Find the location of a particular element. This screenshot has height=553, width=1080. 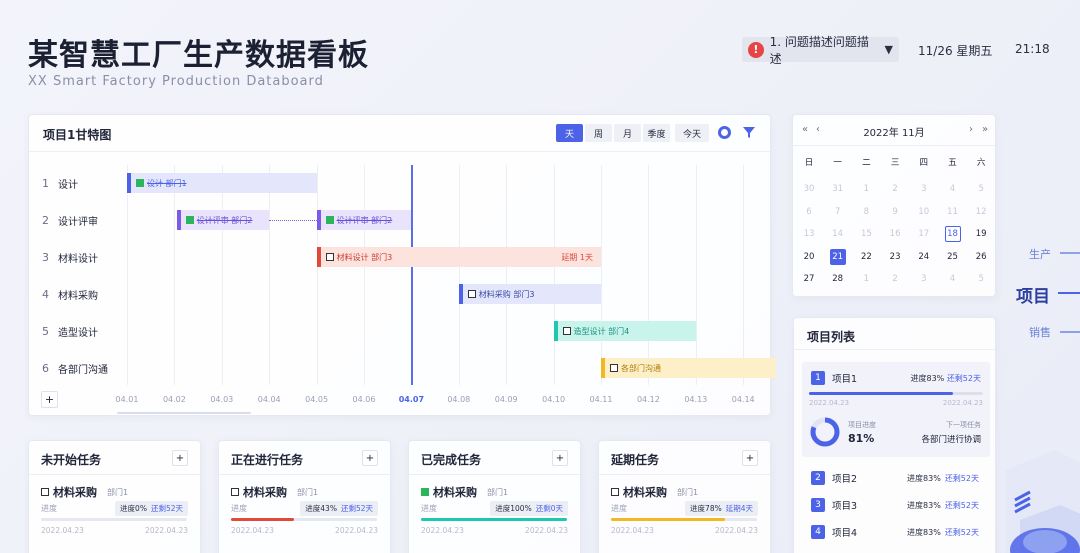

gantt-row-name: 材料采购 is located at coordinates (78, 296).